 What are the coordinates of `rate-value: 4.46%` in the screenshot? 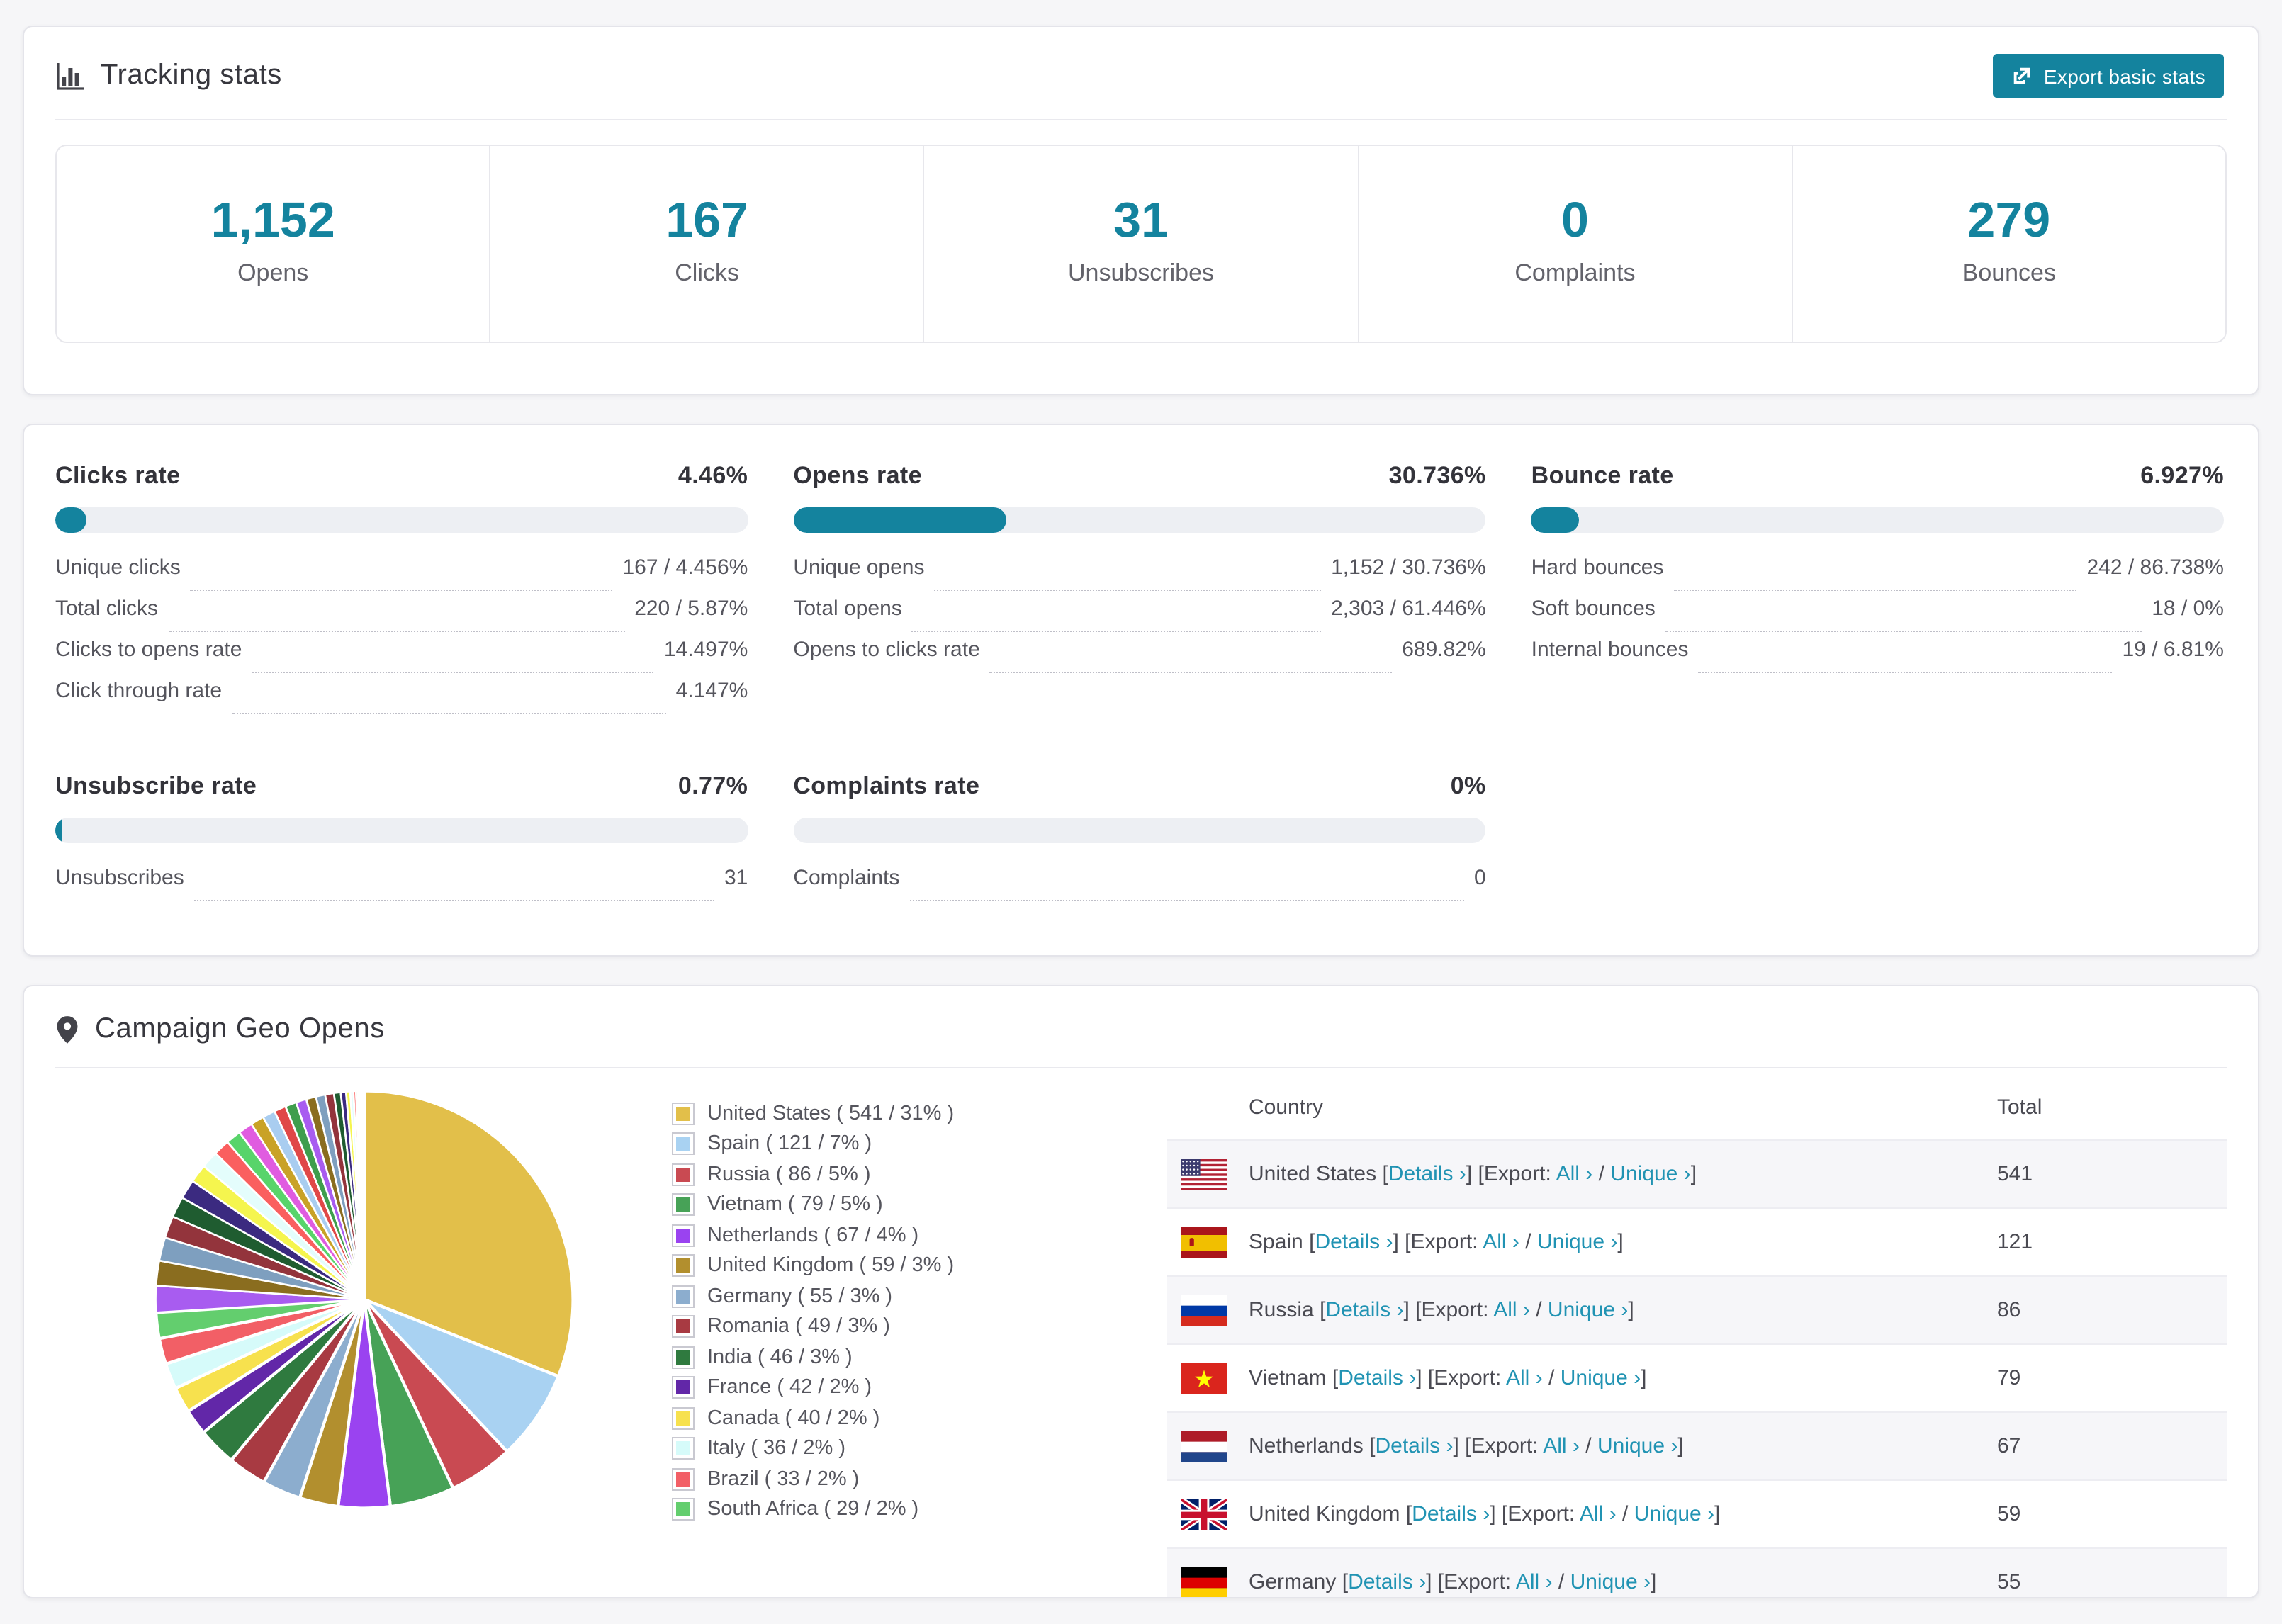 It's located at (713, 476).